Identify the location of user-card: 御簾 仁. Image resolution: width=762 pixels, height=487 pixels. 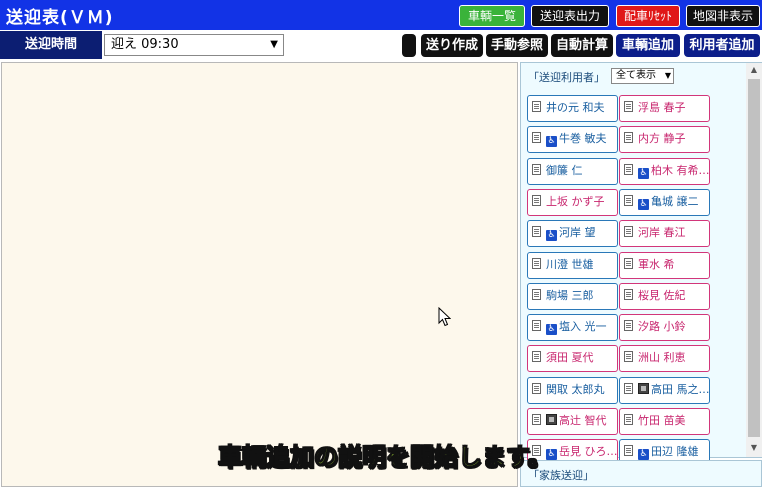
(572, 171).